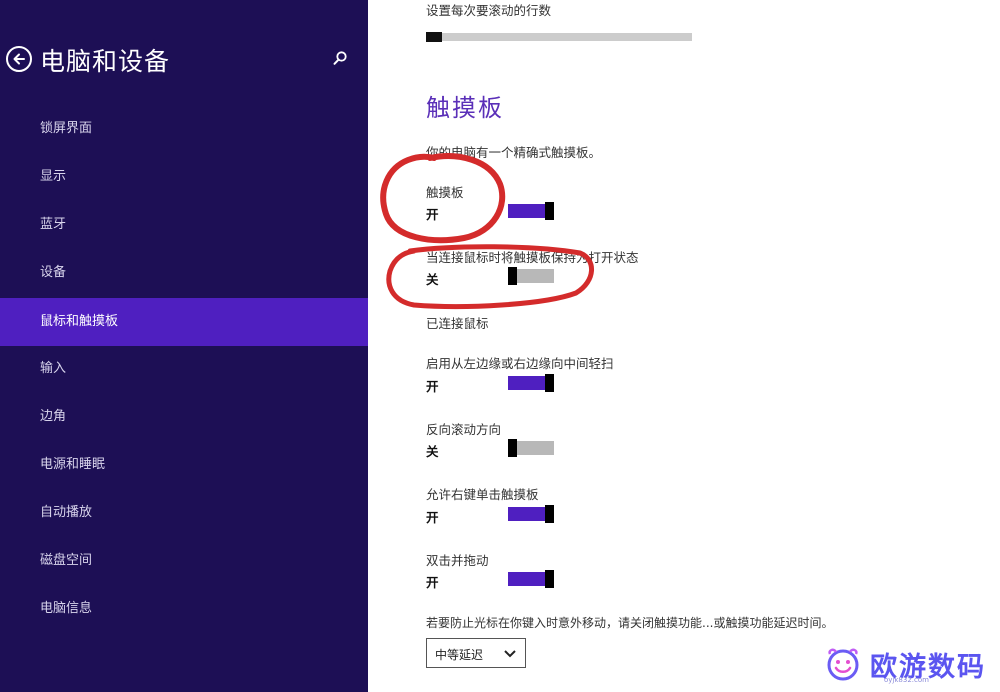 Image resolution: width=1000 pixels, height=692 pixels. I want to click on sidebar-item-label: 蓝牙, so click(53, 224).